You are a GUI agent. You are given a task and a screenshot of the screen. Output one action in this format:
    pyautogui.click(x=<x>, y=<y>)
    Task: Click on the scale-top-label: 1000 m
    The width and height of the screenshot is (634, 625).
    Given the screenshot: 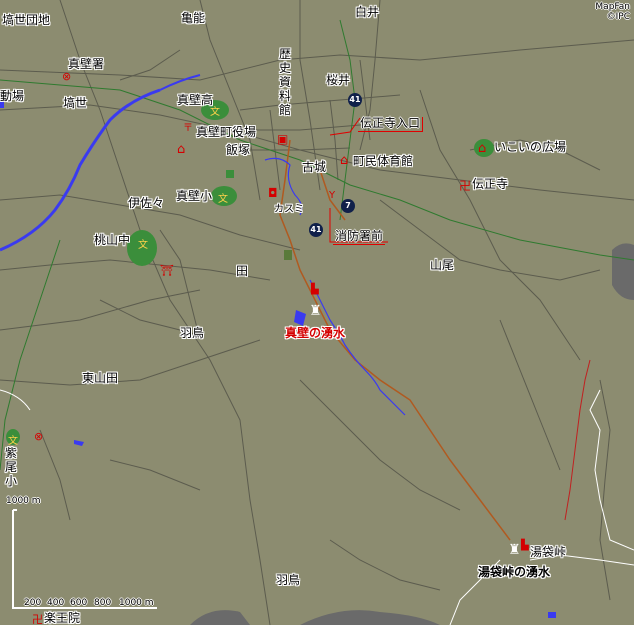 What is the action you would take?
    pyautogui.click(x=23, y=501)
    